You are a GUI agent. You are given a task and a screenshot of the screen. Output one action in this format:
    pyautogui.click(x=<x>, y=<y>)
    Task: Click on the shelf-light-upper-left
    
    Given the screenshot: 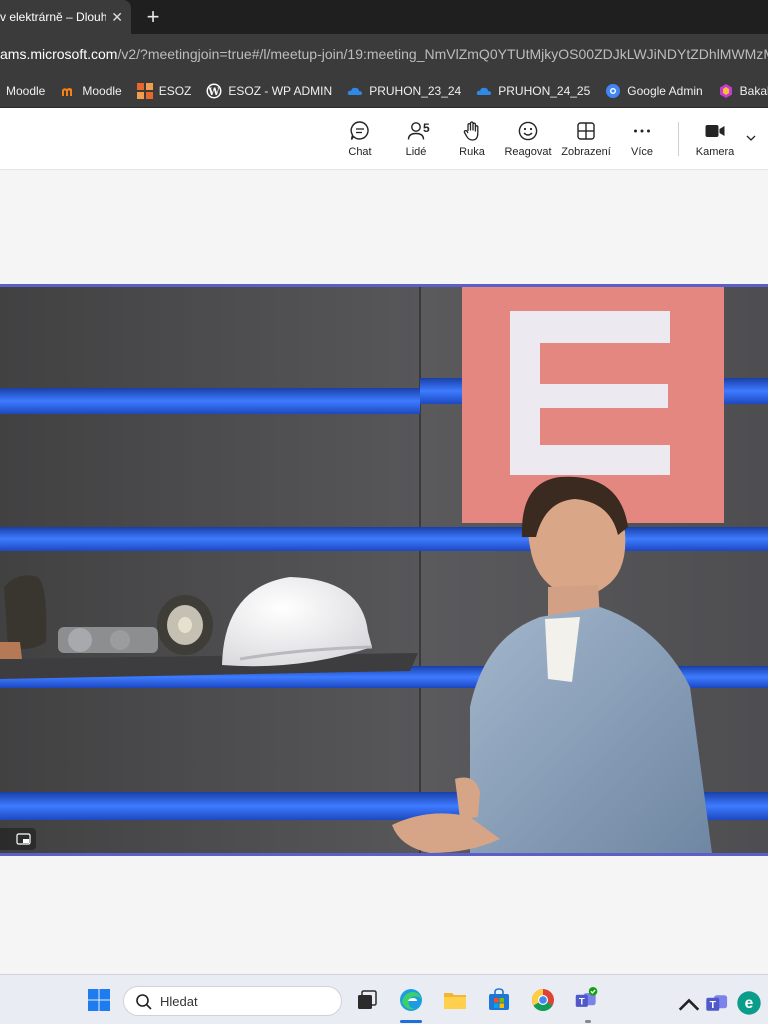 What is the action you would take?
    pyautogui.click(x=210, y=401)
    